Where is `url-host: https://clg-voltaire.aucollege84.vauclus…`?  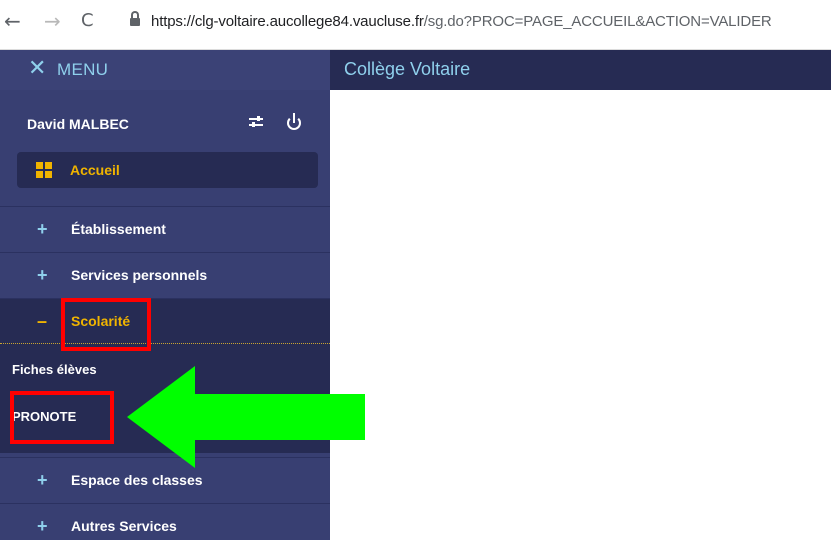 url-host: https://clg-voltaire.aucollege84.vauclus… is located at coordinates (287, 21).